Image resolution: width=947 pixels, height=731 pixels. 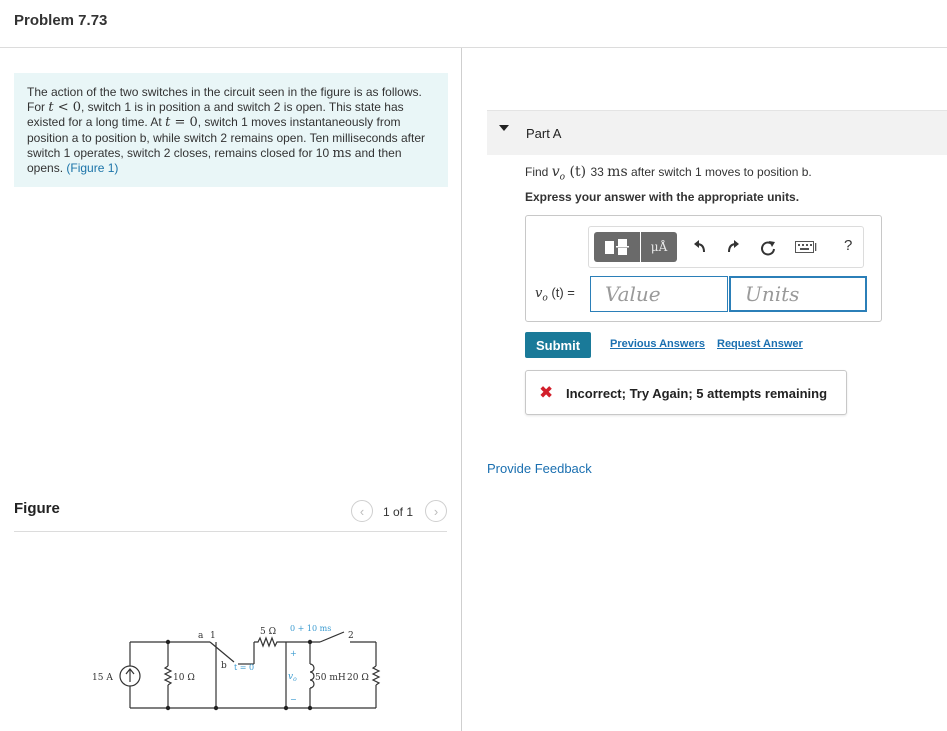 What do you see at coordinates (659, 247) in the screenshot?
I see `units-button: μÅ` at bounding box center [659, 247].